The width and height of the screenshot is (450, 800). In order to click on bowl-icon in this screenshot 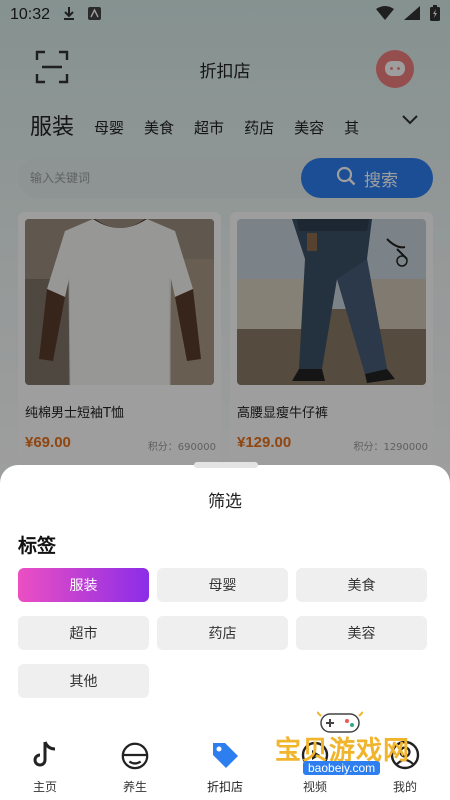, I will do `click(135, 755)`.